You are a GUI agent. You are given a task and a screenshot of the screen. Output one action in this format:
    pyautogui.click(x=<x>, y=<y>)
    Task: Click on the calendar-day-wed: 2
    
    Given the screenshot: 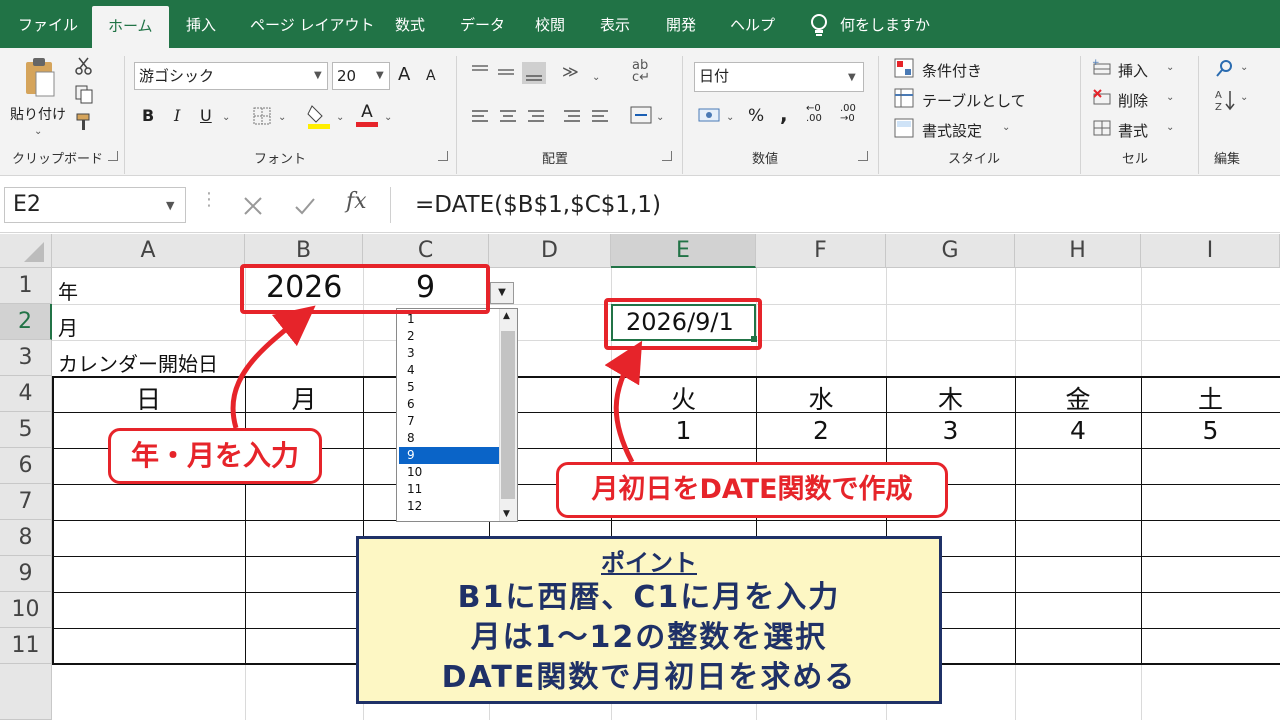 What is the action you would take?
    pyautogui.click(x=821, y=430)
    